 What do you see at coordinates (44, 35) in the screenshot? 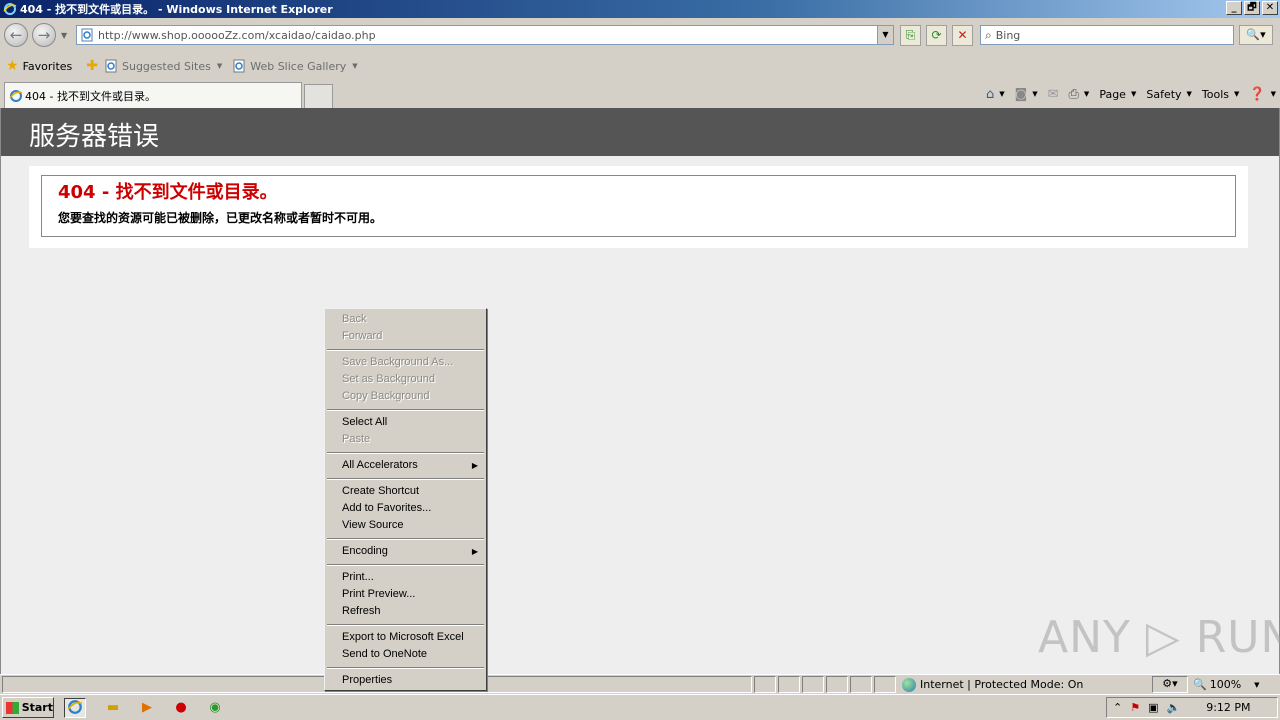
I see `forward-button: →` at bounding box center [44, 35].